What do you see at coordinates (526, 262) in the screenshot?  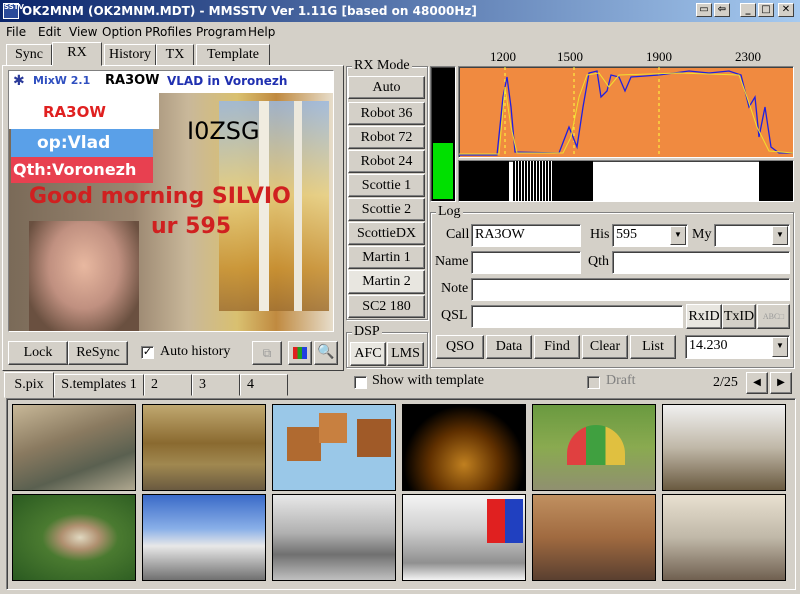 I see `name-field` at bounding box center [526, 262].